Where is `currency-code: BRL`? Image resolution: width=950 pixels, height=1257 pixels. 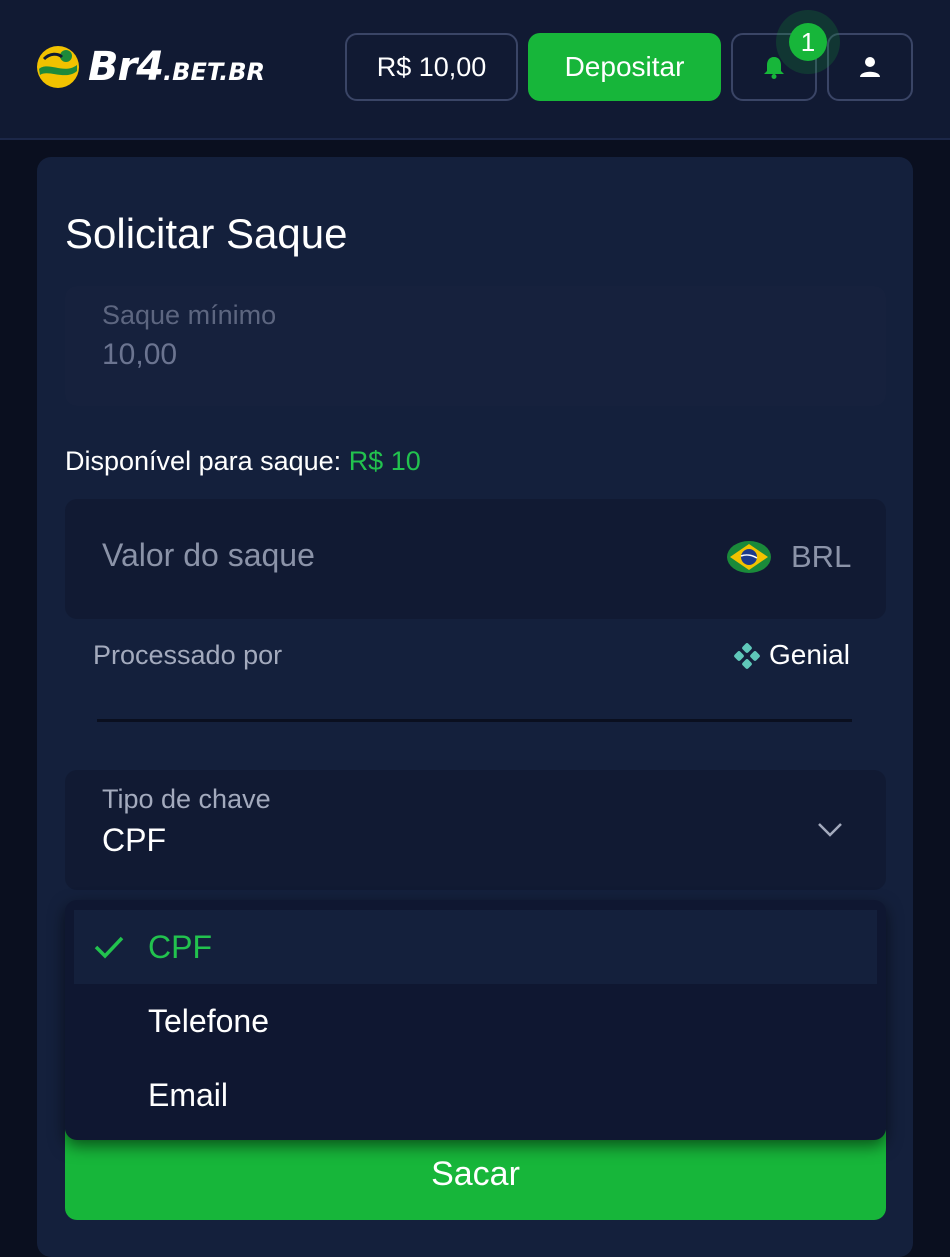
currency-code: BRL is located at coordinates (821, 556).